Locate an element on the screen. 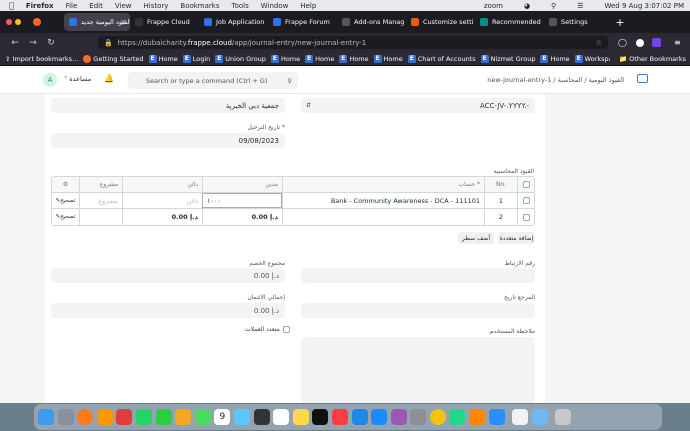  menu-help: Help is located at coordinates (308, 6).